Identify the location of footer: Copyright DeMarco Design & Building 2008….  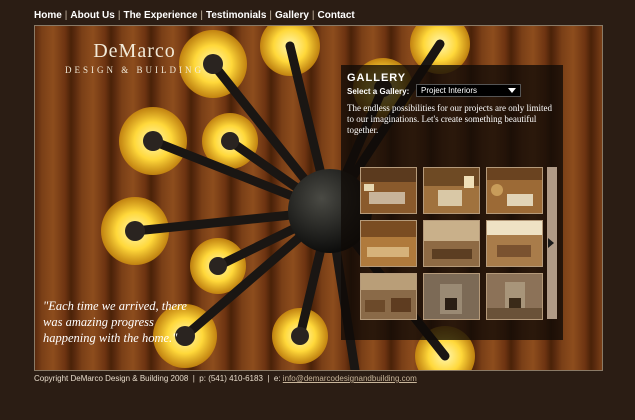
(225, 378).